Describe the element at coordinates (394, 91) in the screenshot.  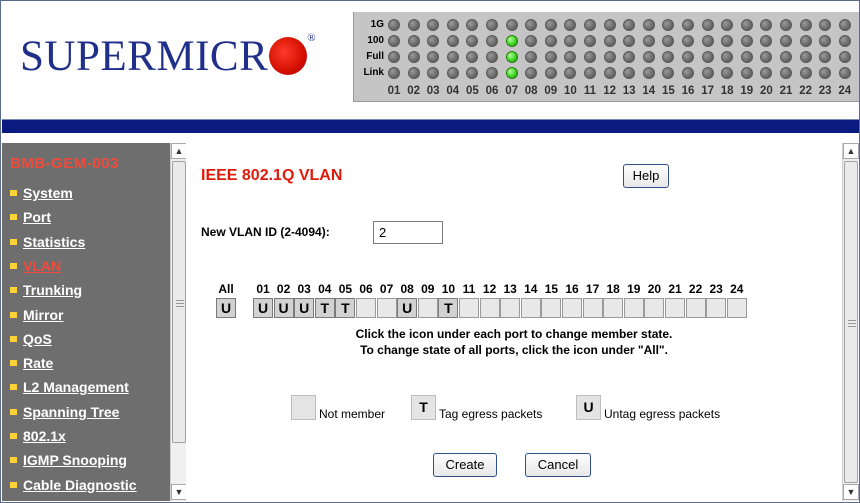
I see `port-number: 01` at that location.